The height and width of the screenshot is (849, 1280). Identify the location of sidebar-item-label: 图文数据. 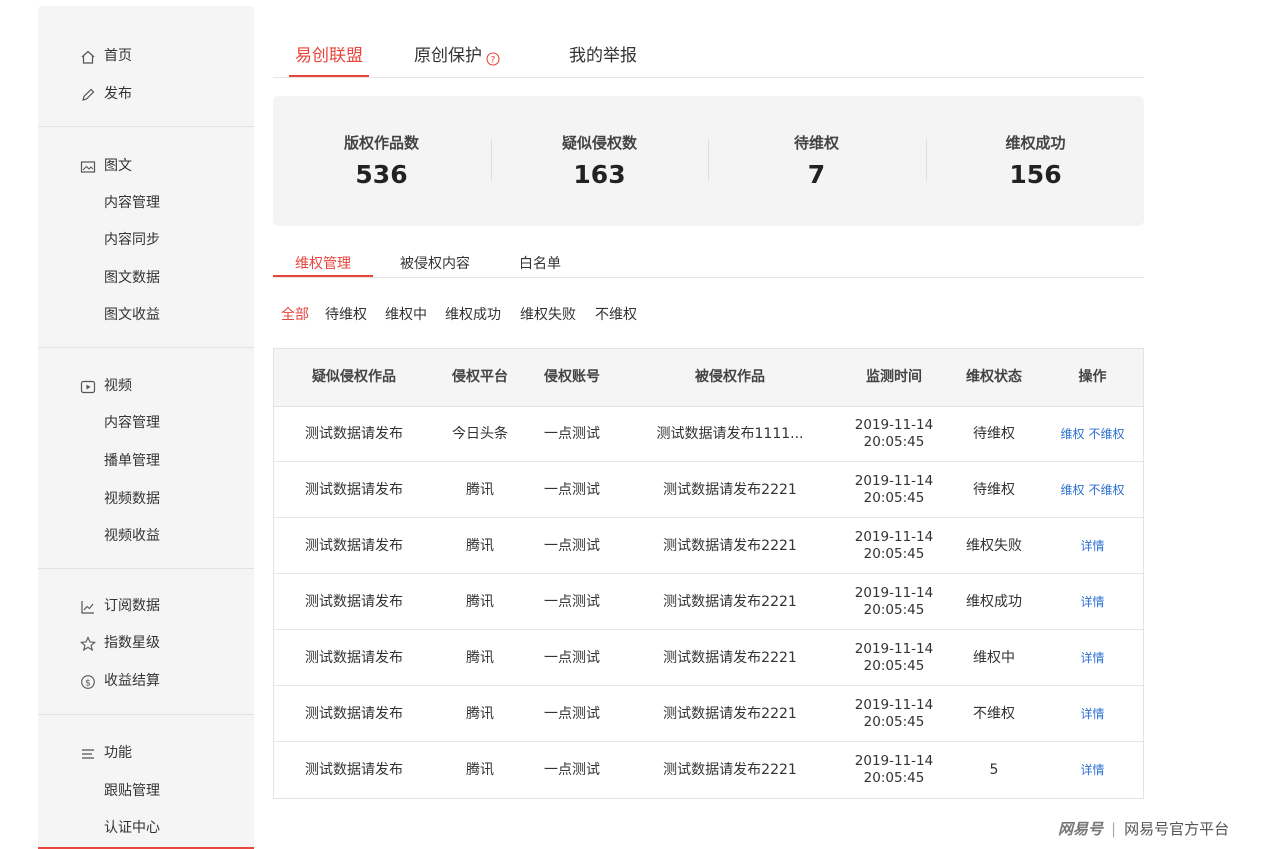
(132, 278).